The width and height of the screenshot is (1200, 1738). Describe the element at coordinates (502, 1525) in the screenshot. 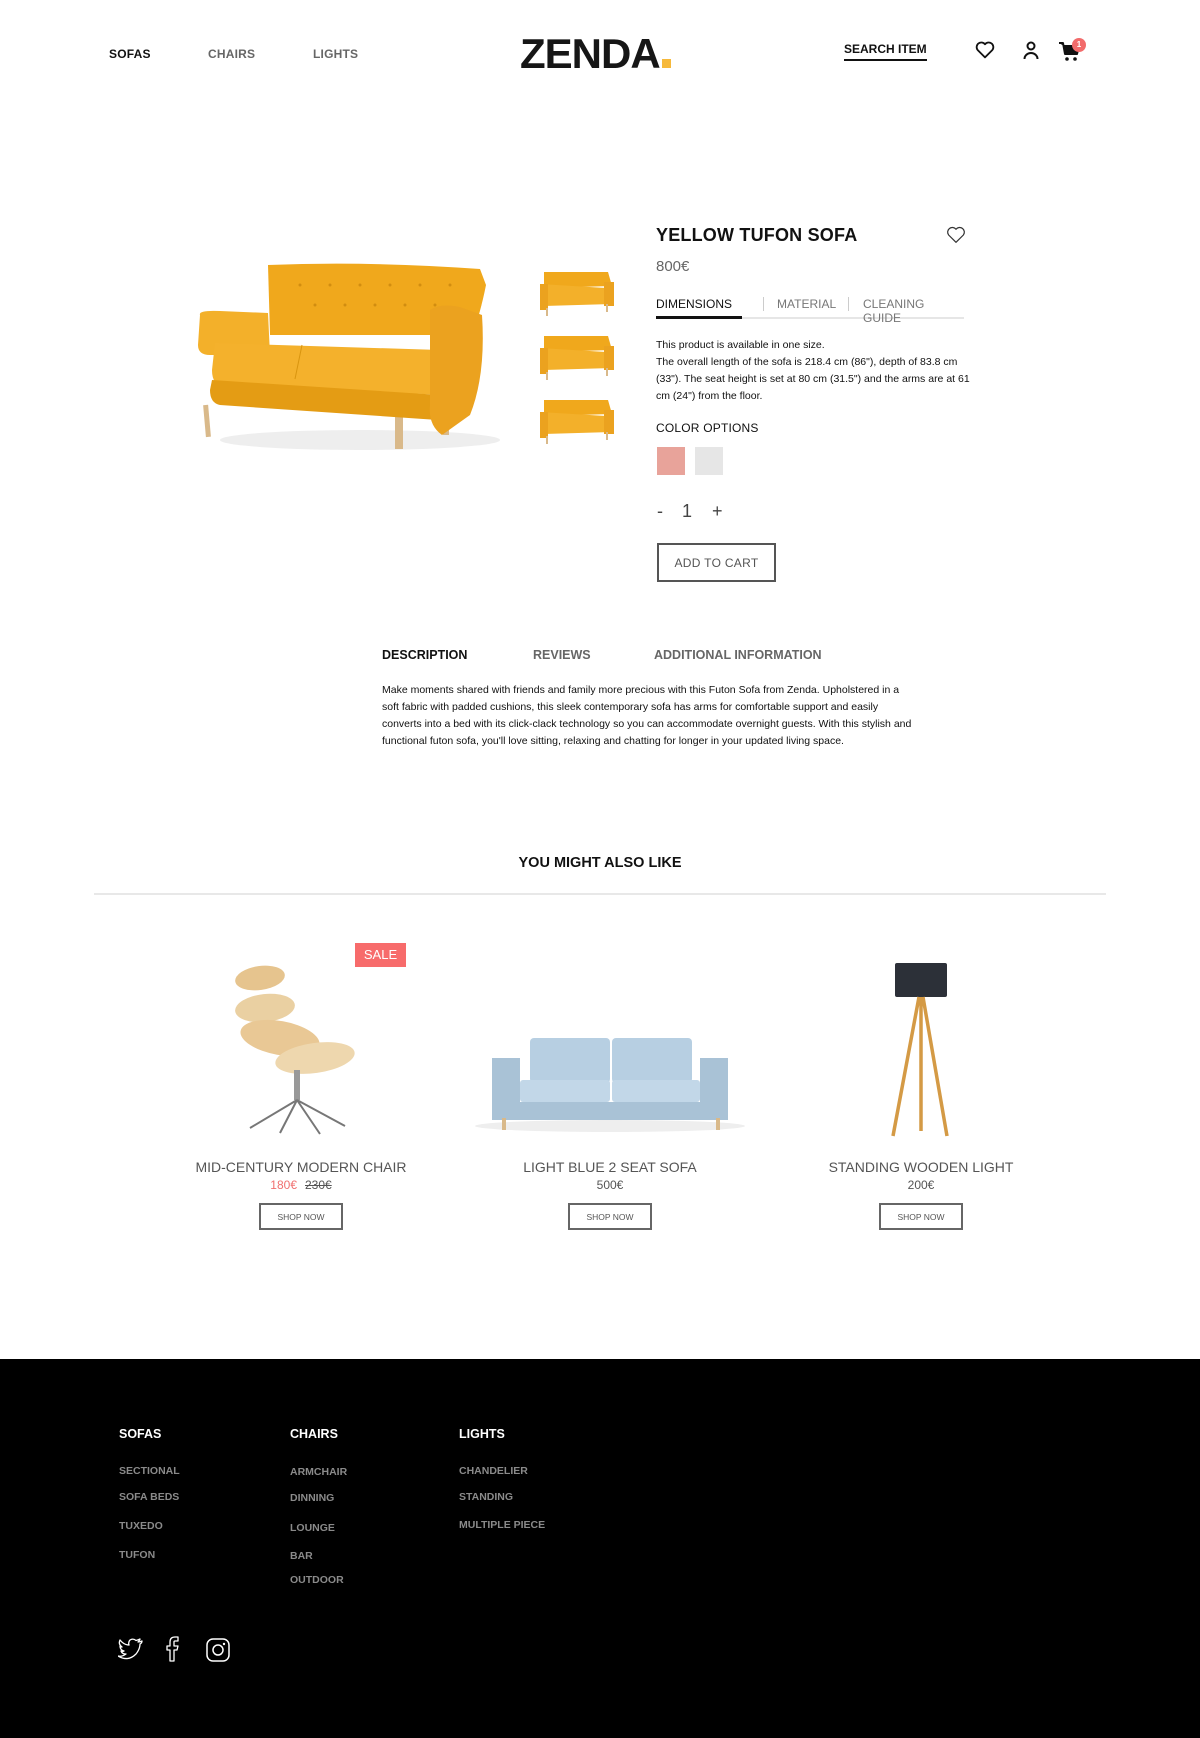

I see `footer-link: MULTIPLE PIECE` at that location.